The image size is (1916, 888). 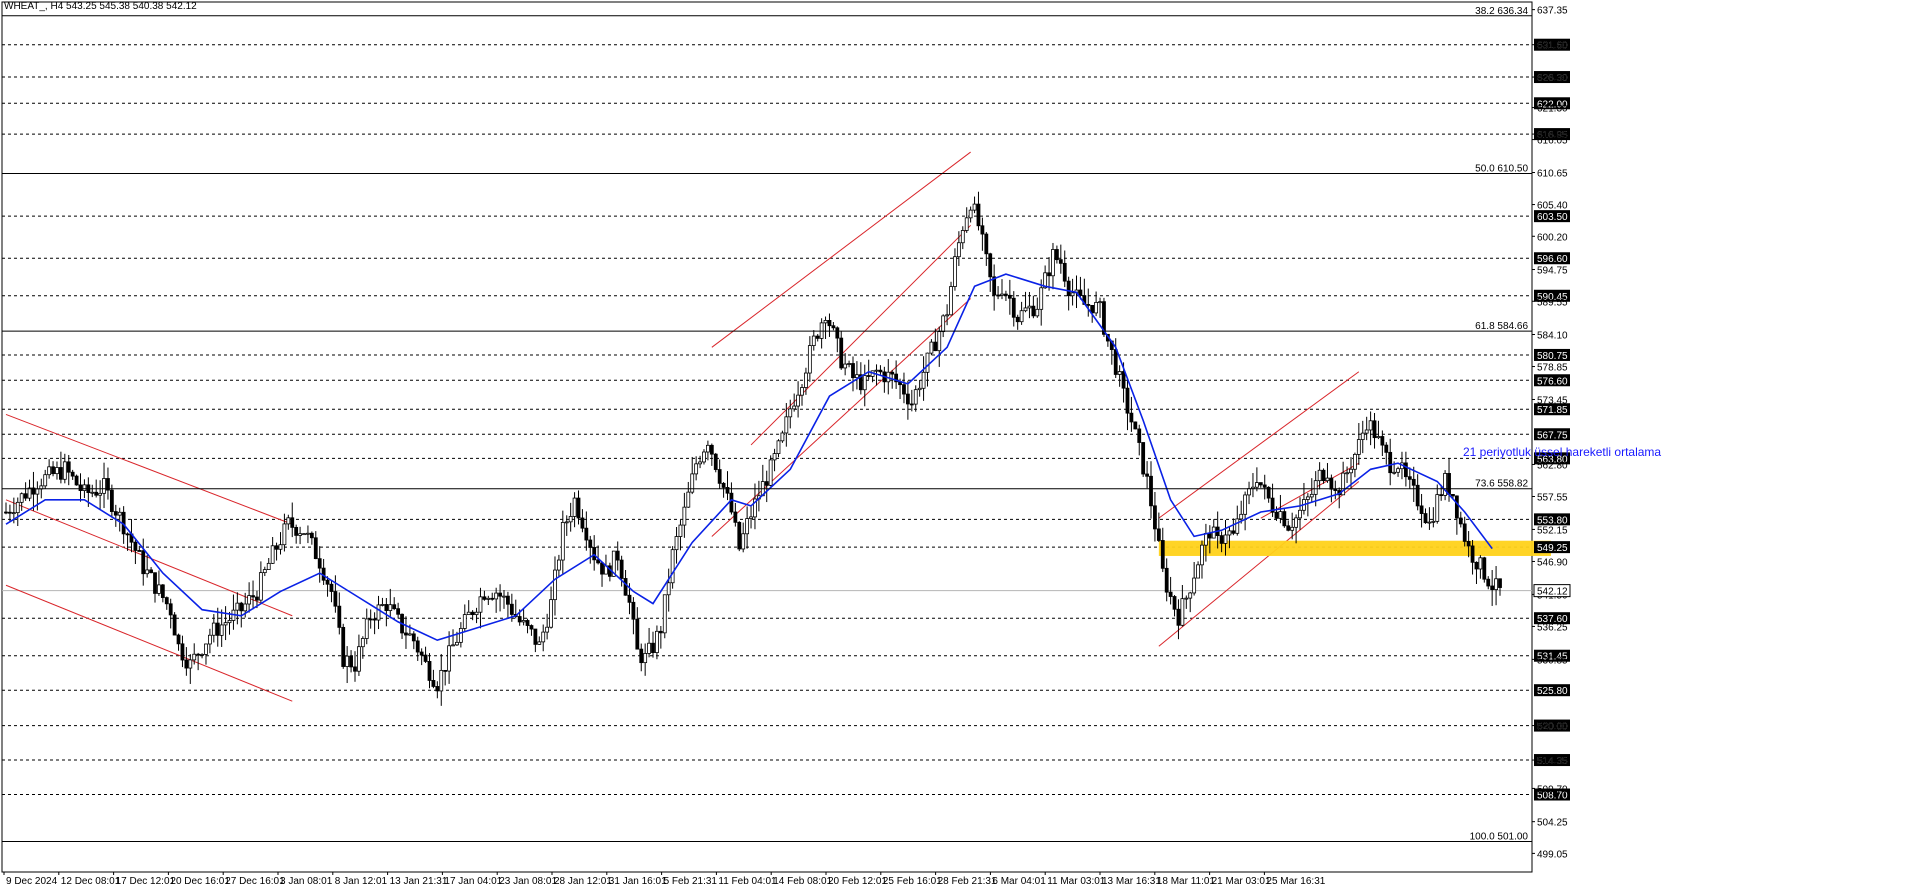 I want to click on y-tick-label: 610.65, so click(x=1552, y=174).